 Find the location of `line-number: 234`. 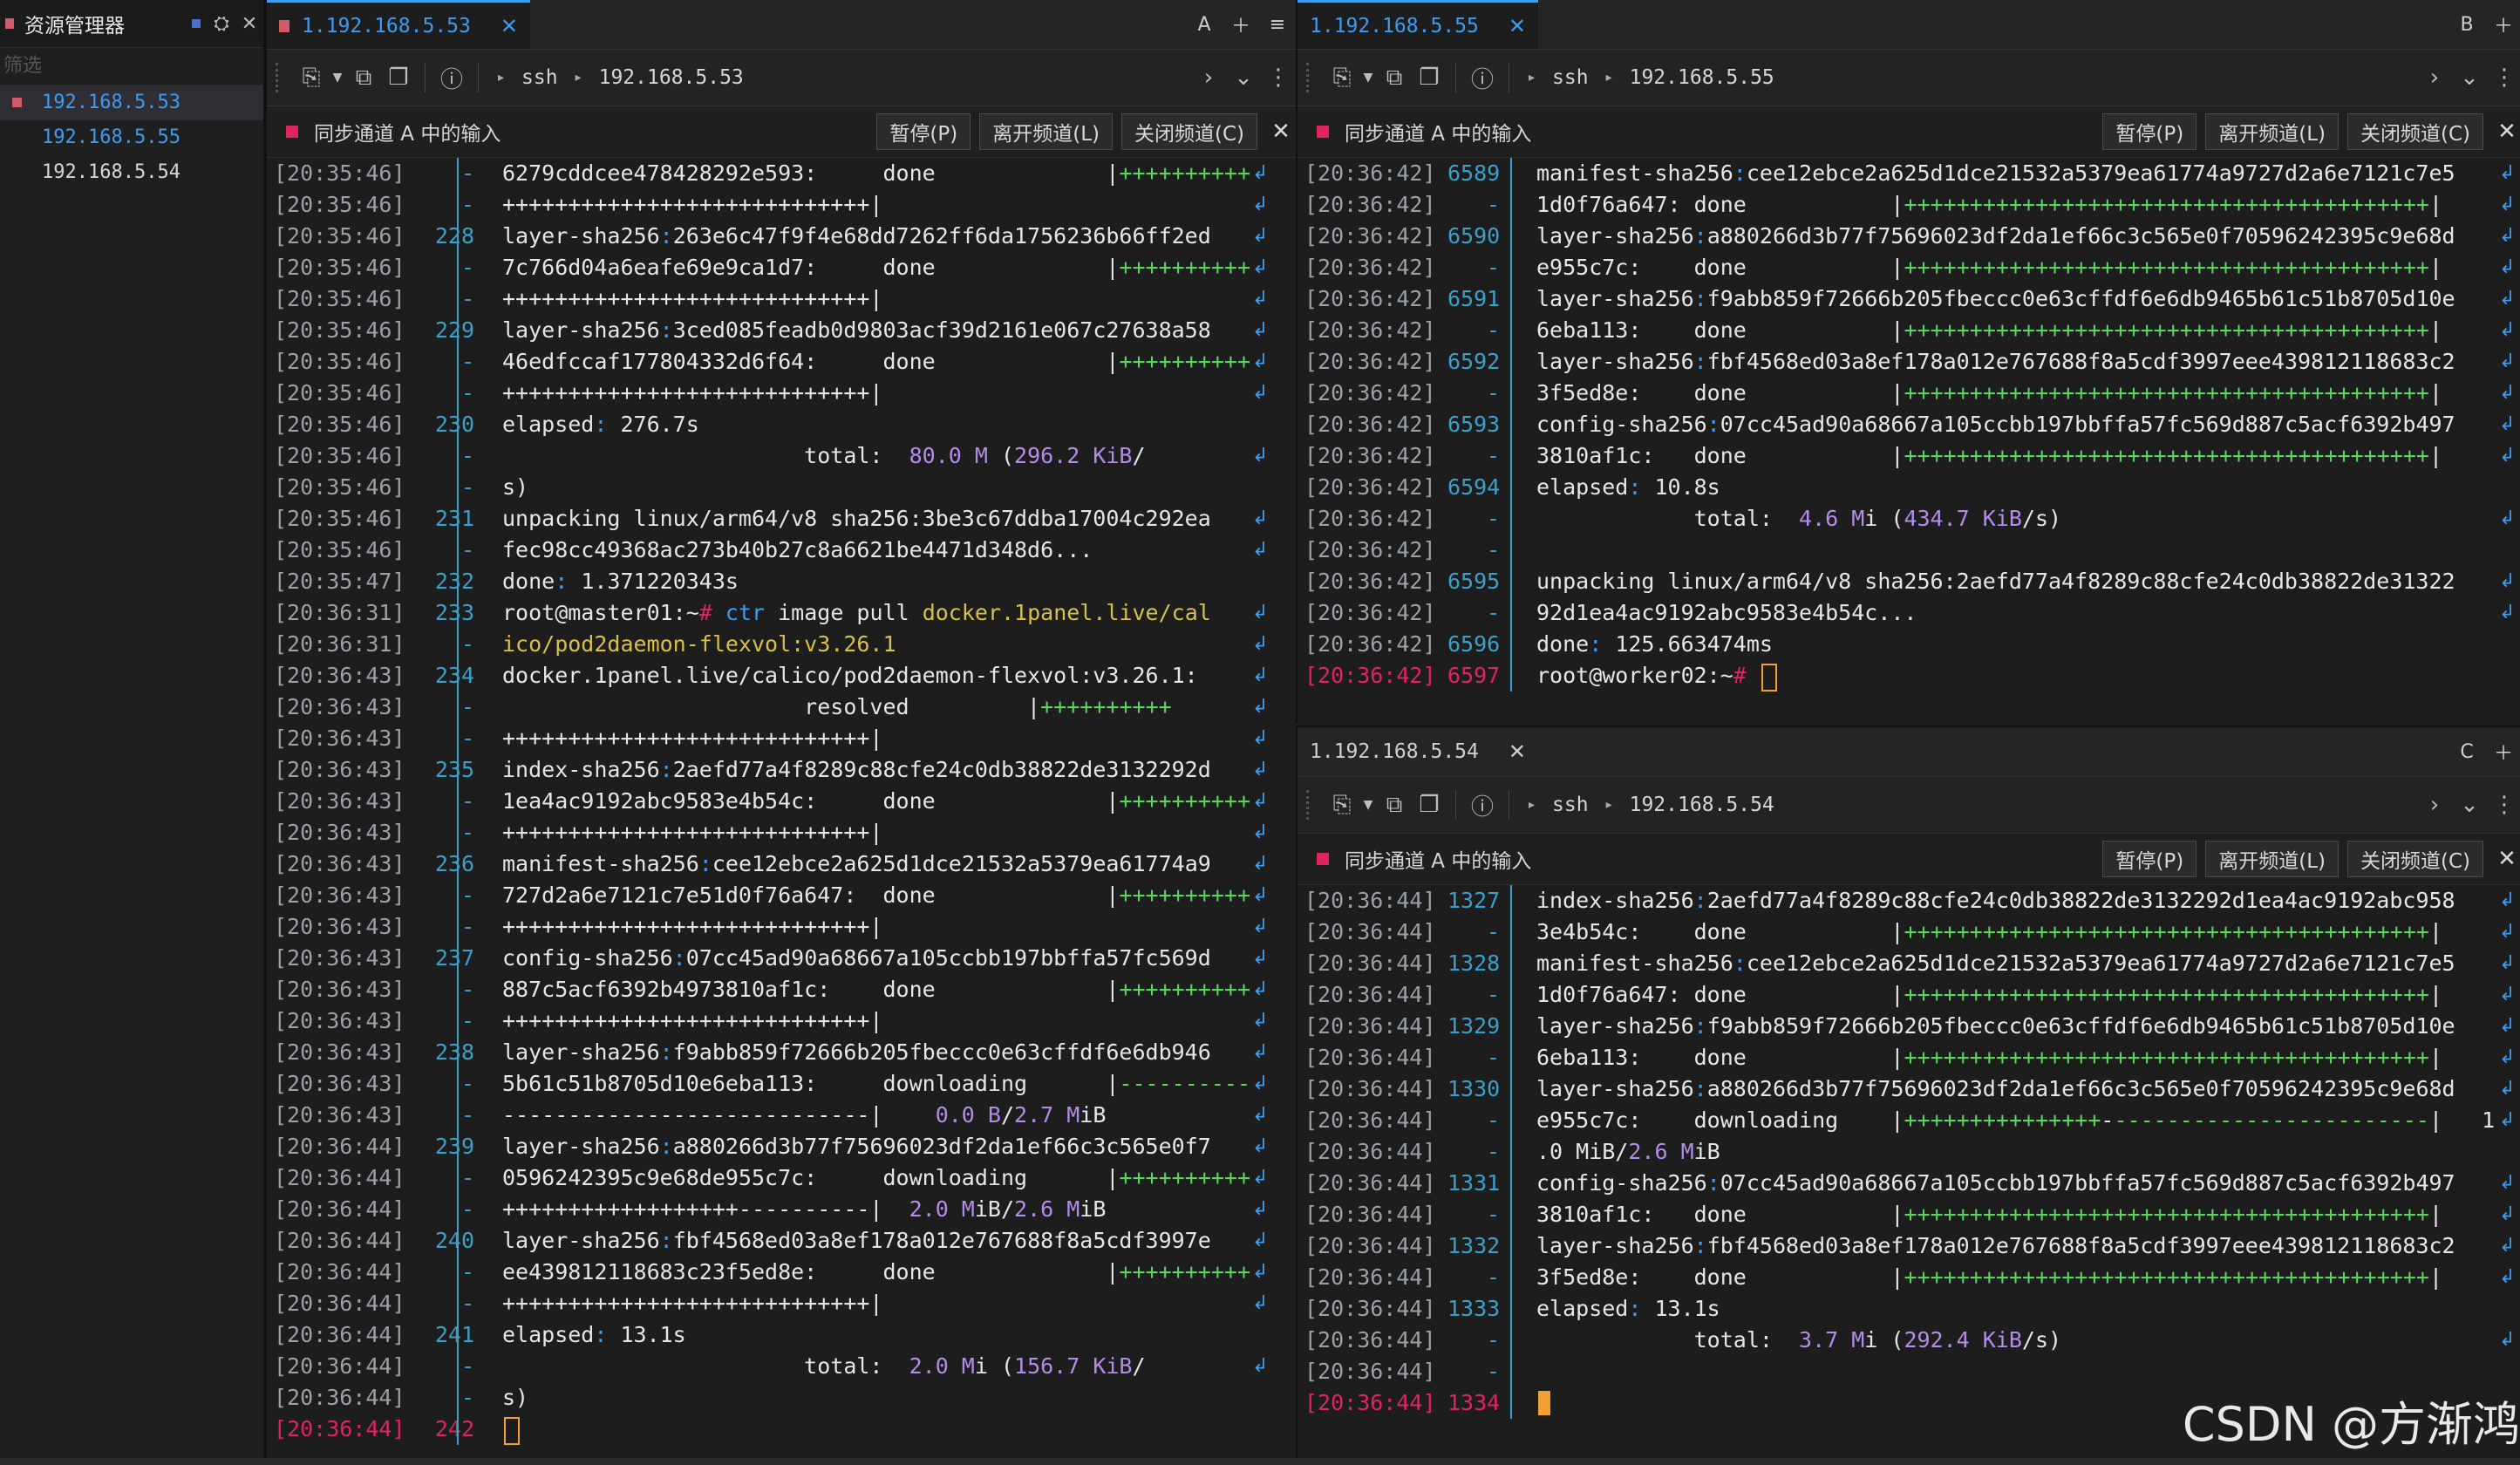

line-number: 234 is located at coordinates (454, 675).